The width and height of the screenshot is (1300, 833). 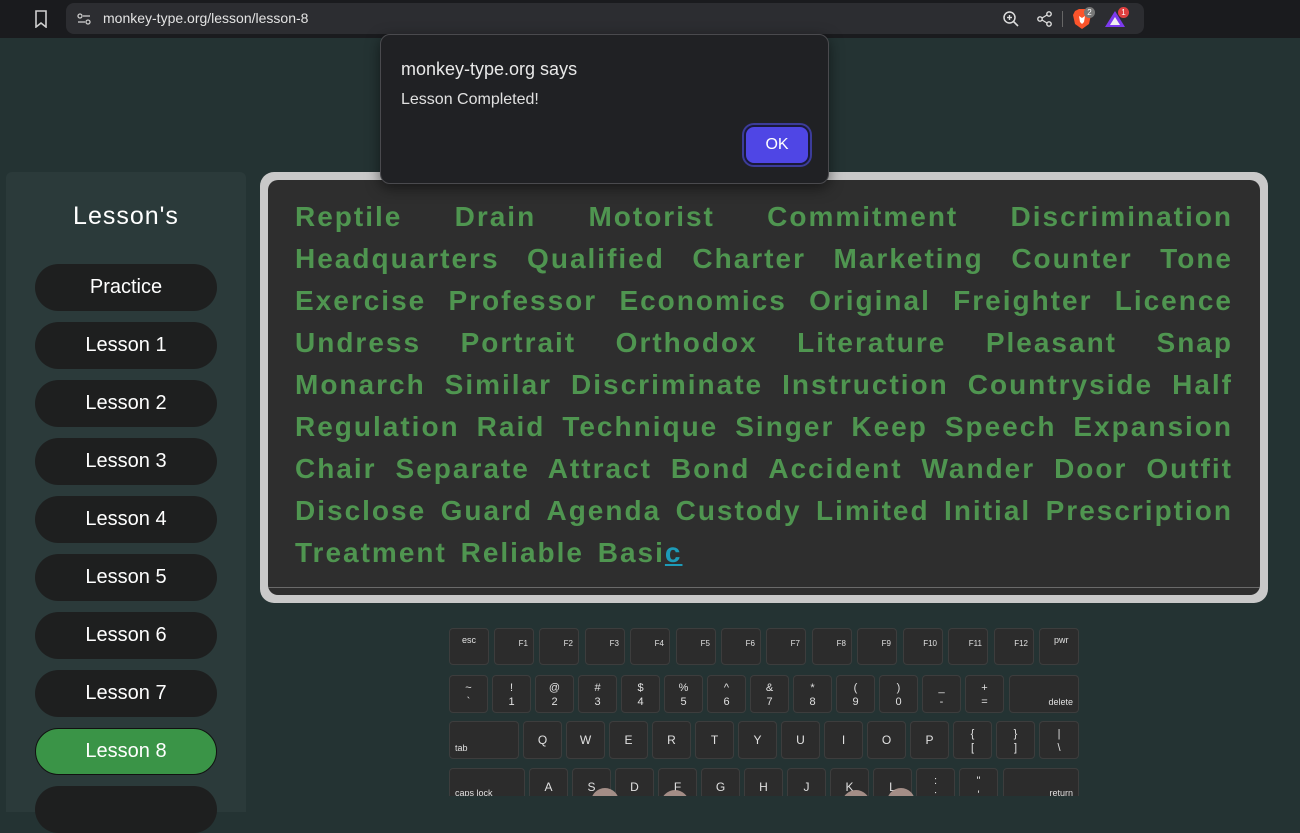 What do you see at coordinates (777, 145) in the screenshot?
I see `ok-button: OK` at bounding box center [777, 145].